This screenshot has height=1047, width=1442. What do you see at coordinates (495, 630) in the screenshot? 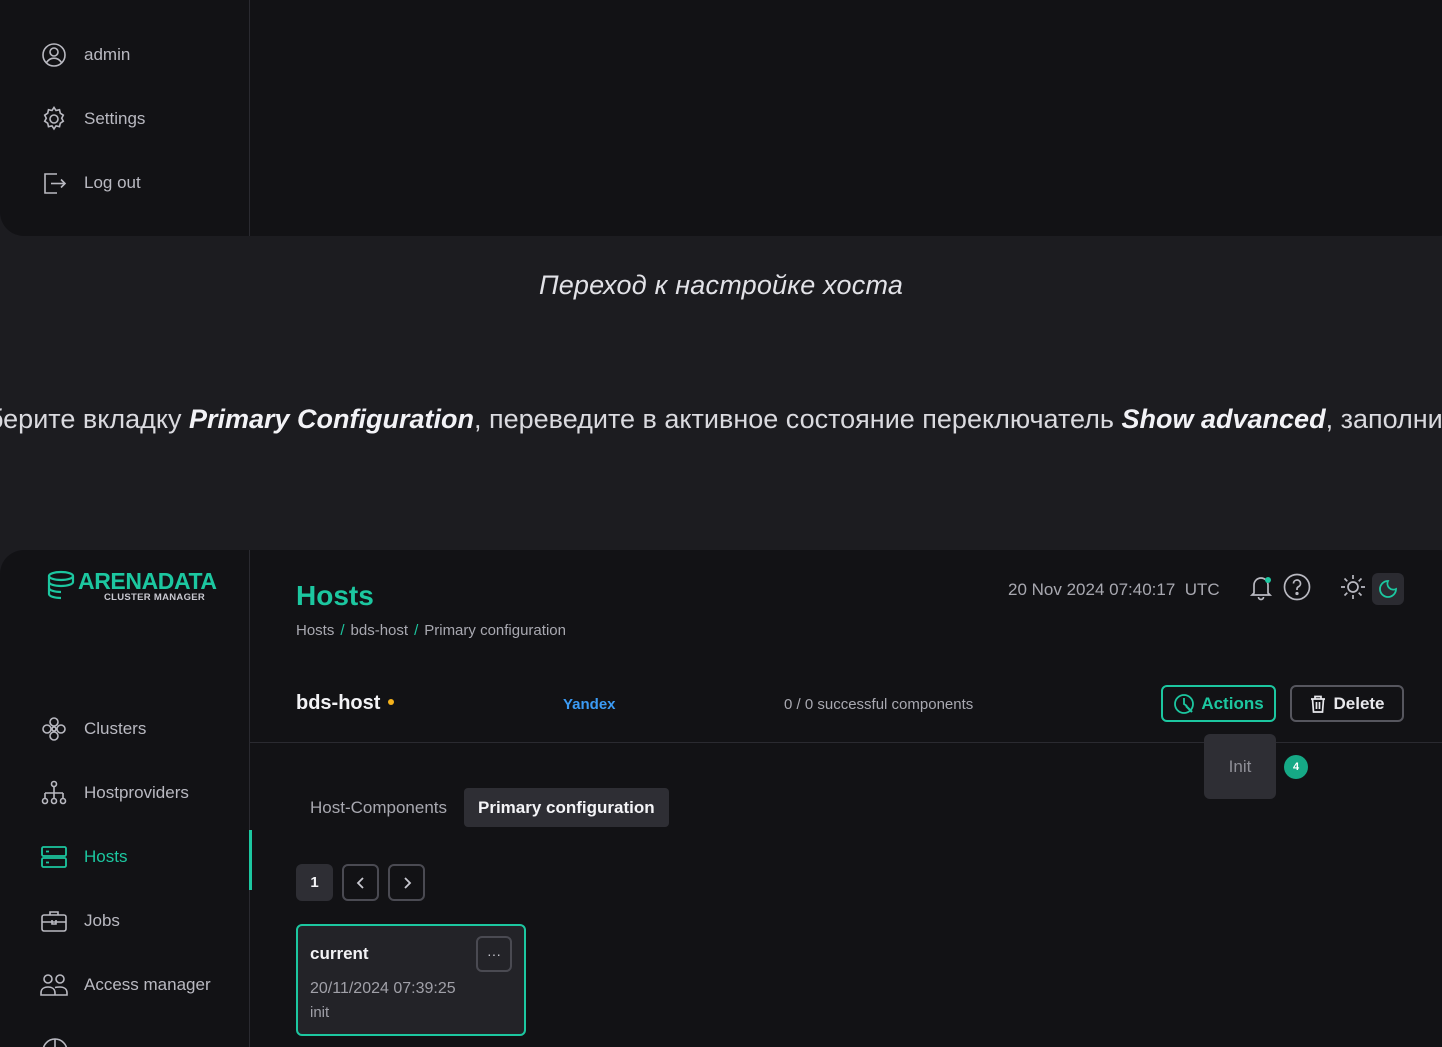
I see `breadcrumb-current: Primary configuration` at bounding box center [495, 630].